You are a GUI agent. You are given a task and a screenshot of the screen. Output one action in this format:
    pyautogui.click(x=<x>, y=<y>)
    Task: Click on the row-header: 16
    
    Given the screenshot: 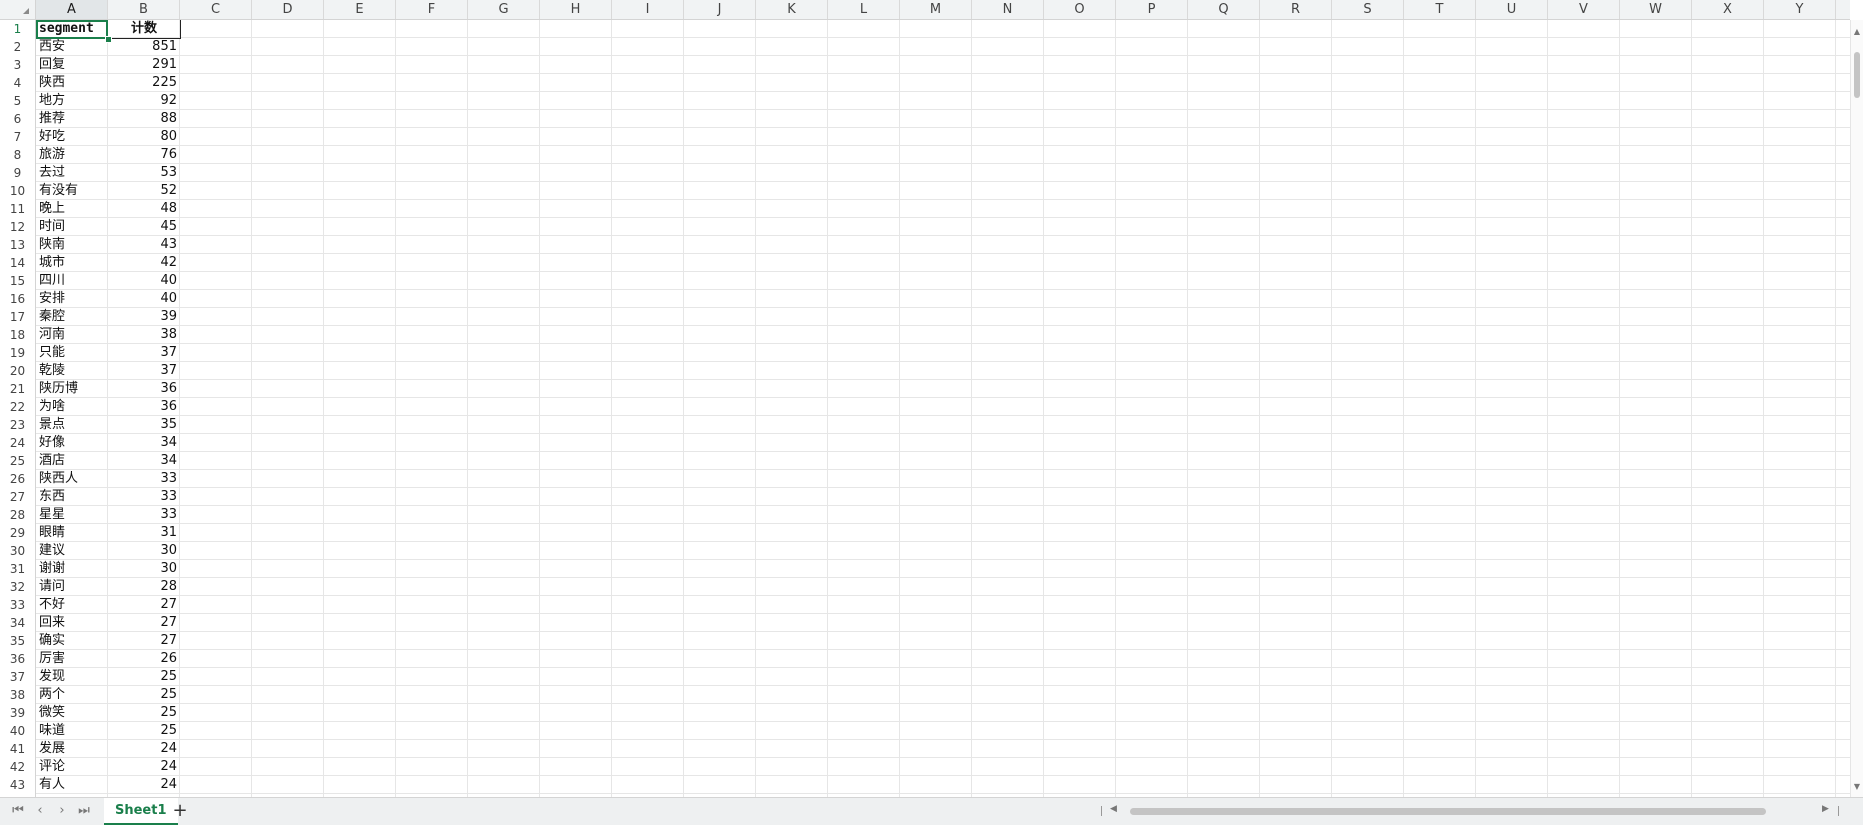 What is the action you would take?
    pyautogui.click(x=17, y=299)
    